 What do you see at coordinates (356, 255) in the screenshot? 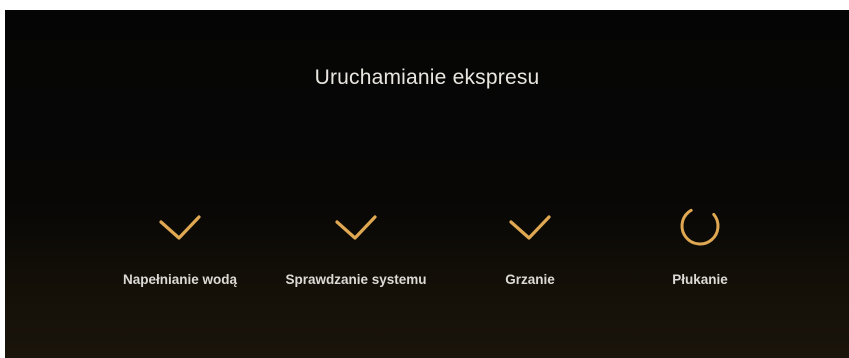
I see `step-system-check: Sprawdzanie systemu` at bounding box center [356, 255].